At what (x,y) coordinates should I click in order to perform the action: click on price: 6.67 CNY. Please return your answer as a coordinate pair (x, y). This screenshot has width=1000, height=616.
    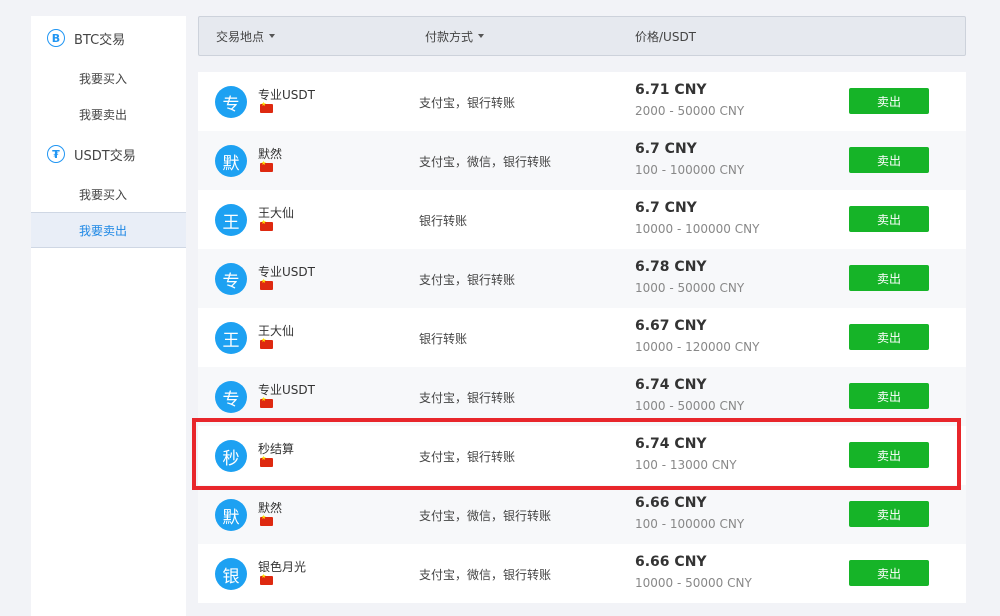
    Looking at the image, I should click on (671, 326).